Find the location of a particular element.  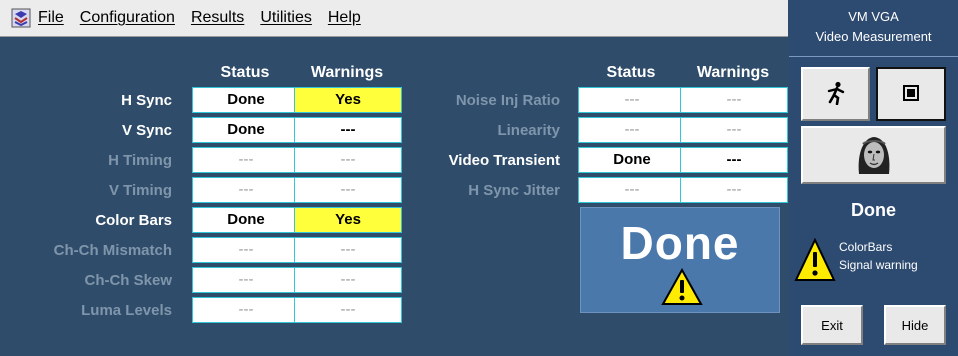

menu-file: File is located at coordinates (51, 18).